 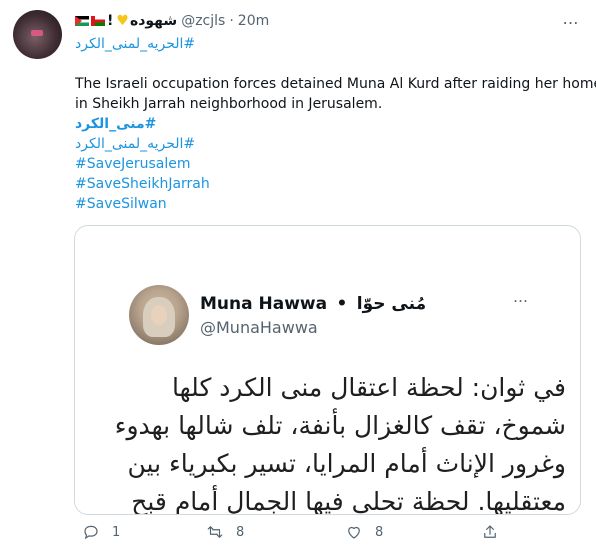 What do you see at coordinates (264, 304) in the screenshot?
I see `embedded-name: Muna Hawwa` at bounding box center [264, 304].